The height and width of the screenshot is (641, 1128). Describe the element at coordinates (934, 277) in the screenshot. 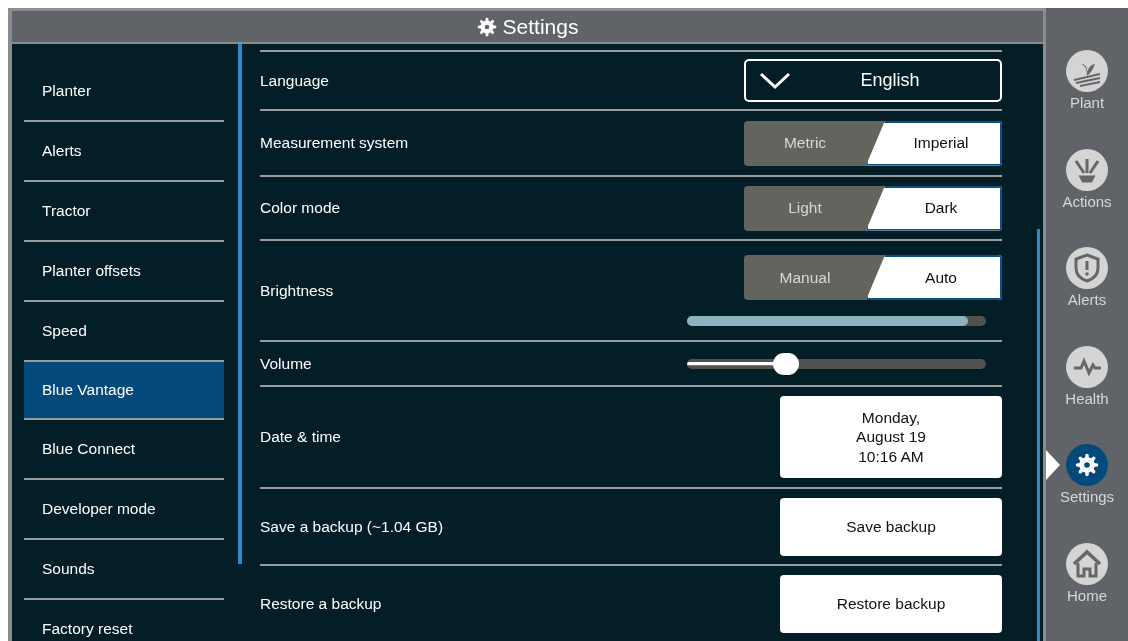

I see `toggle-option: Auto` at that location.